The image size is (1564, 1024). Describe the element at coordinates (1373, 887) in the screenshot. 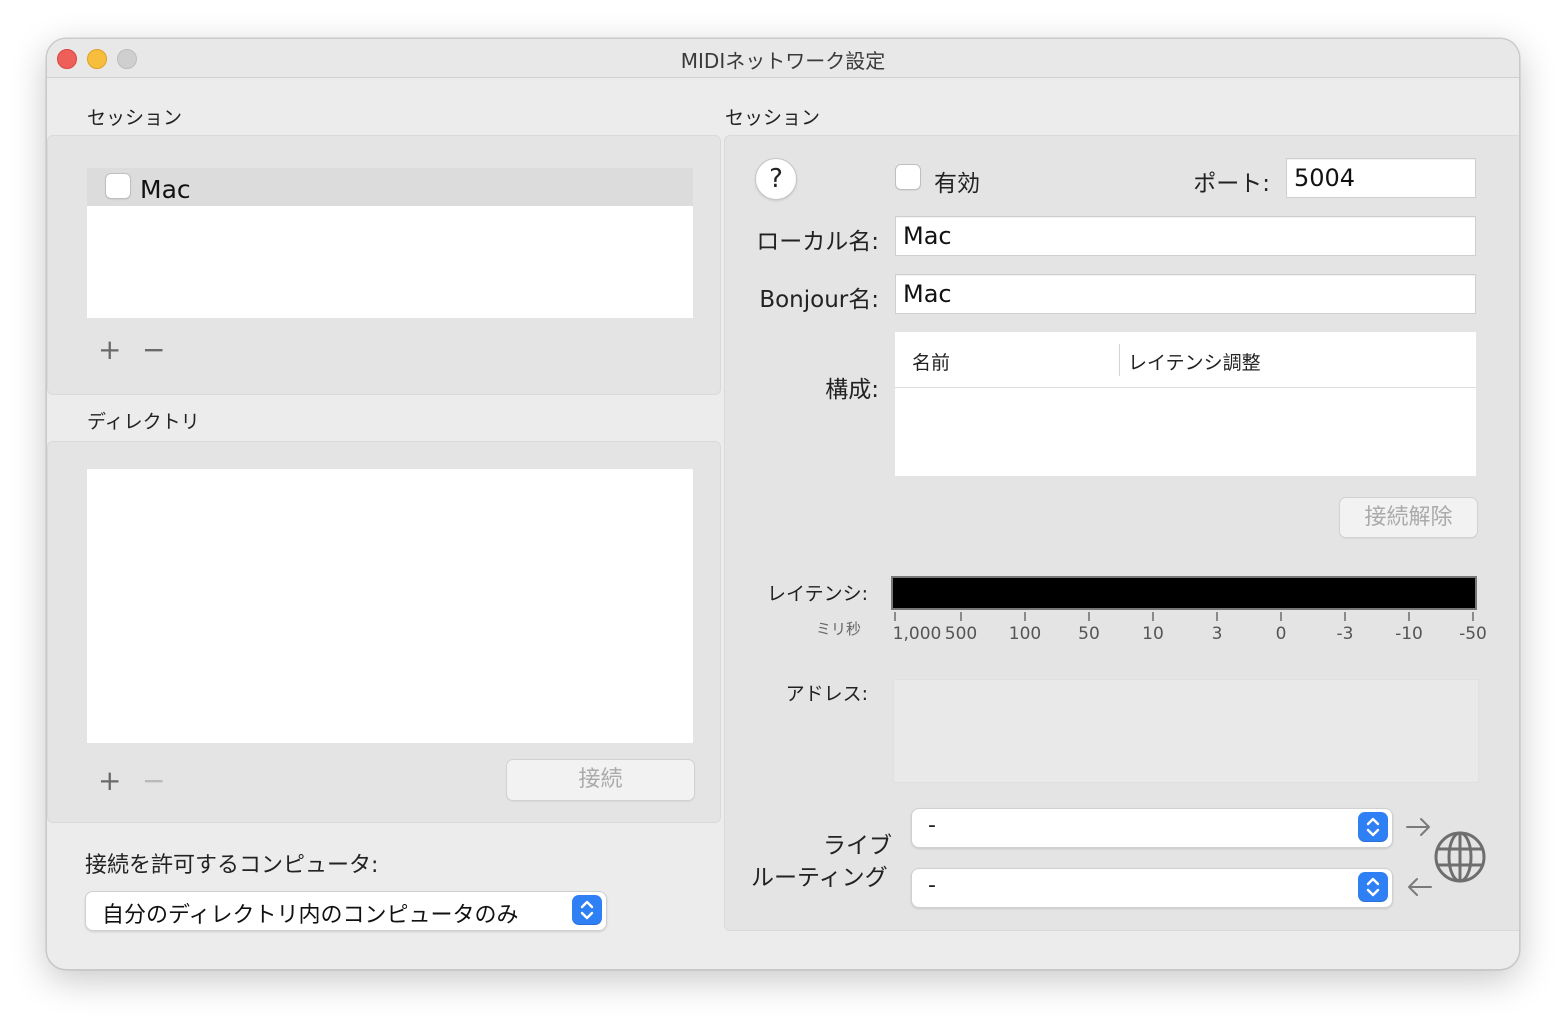

I see `routing-out-stepper-icon` at that location.